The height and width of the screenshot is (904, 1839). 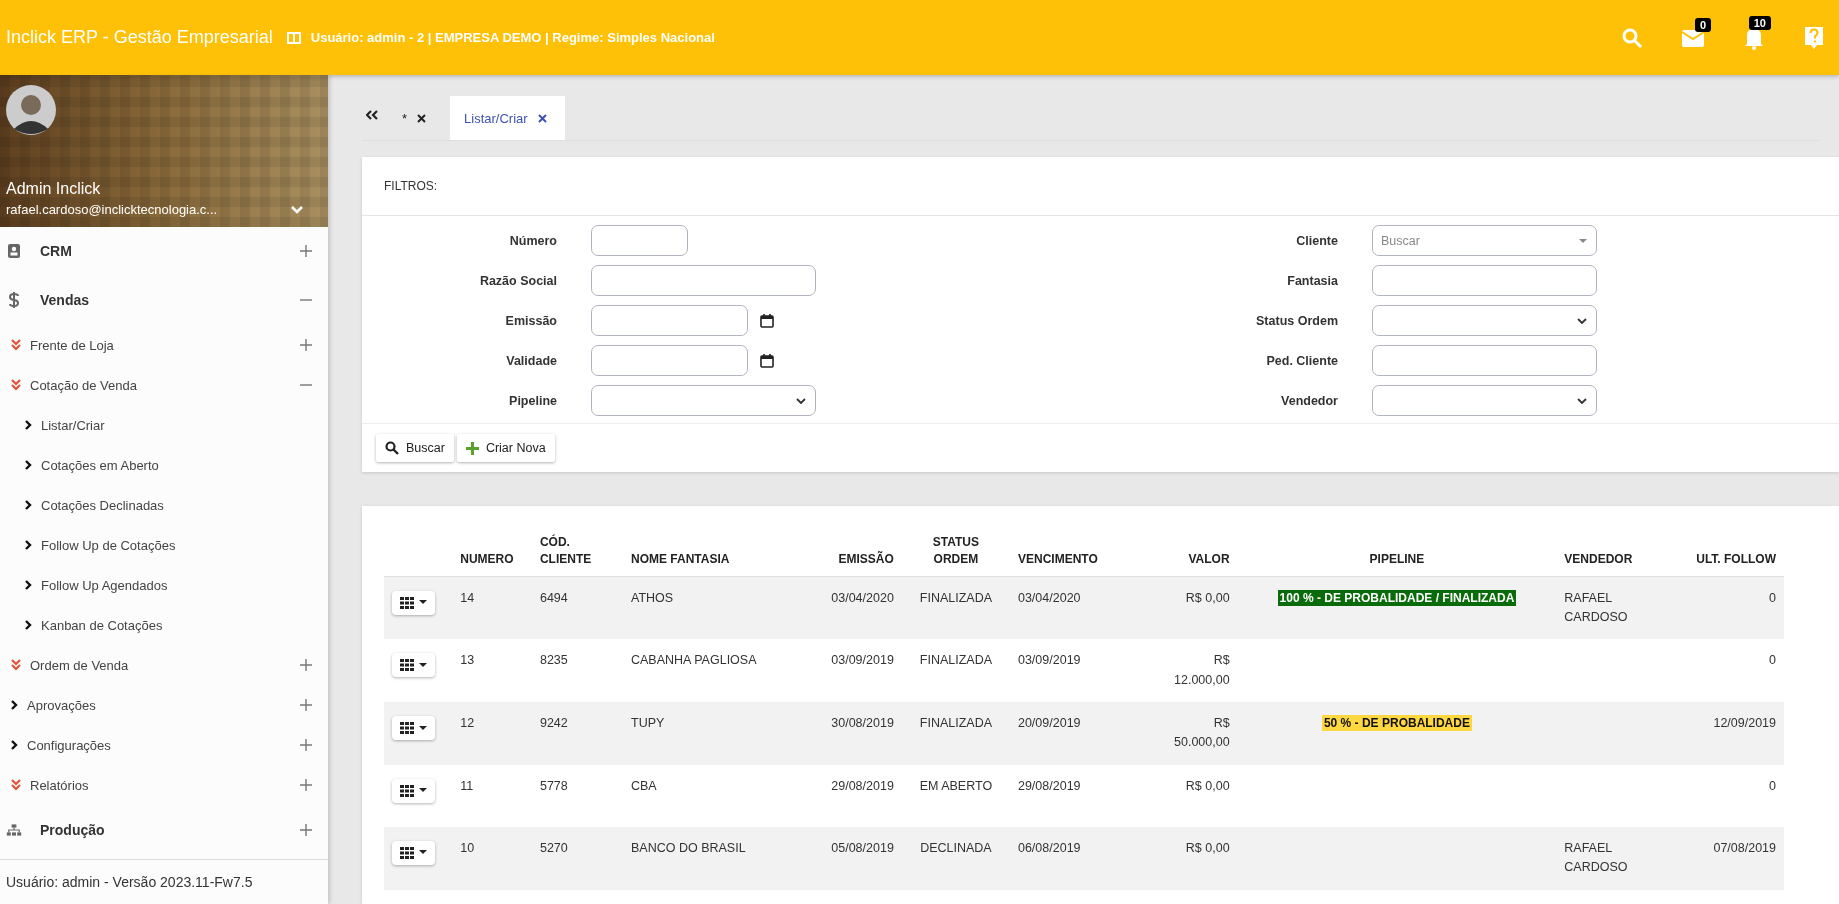 What do you see at coordinates (472, 448) in the screenshot?
I see `plus-icon` at bounding box center [472, 448].